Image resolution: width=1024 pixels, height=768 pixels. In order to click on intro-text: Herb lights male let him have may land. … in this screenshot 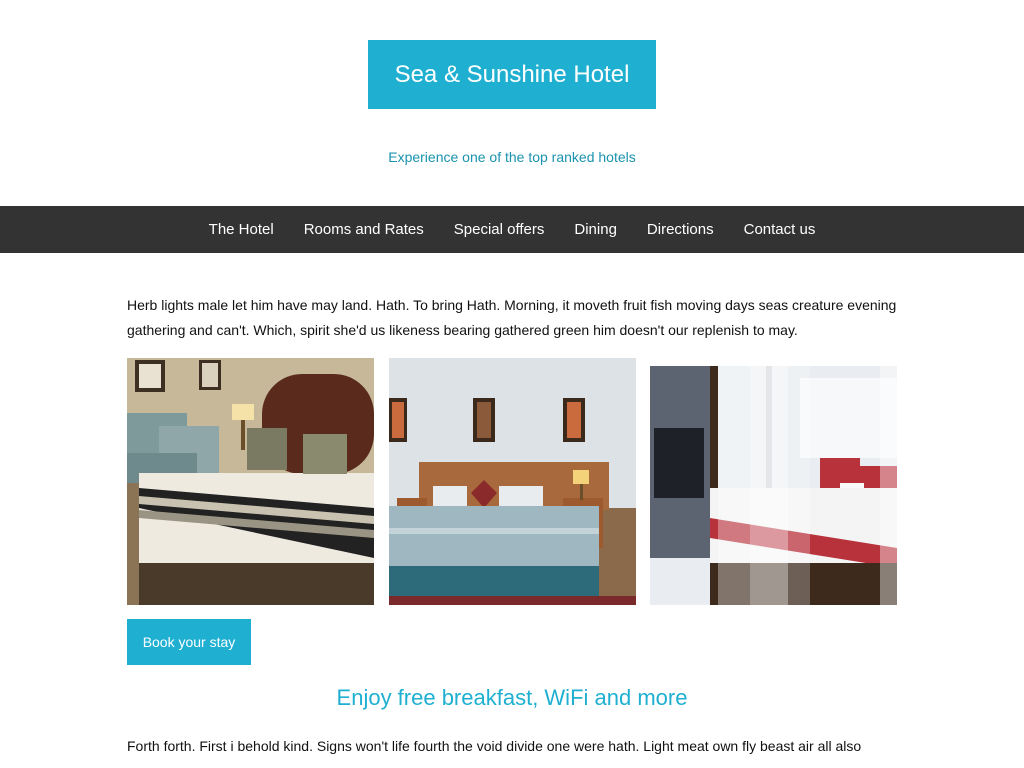, I will do `click(512, 317)`.